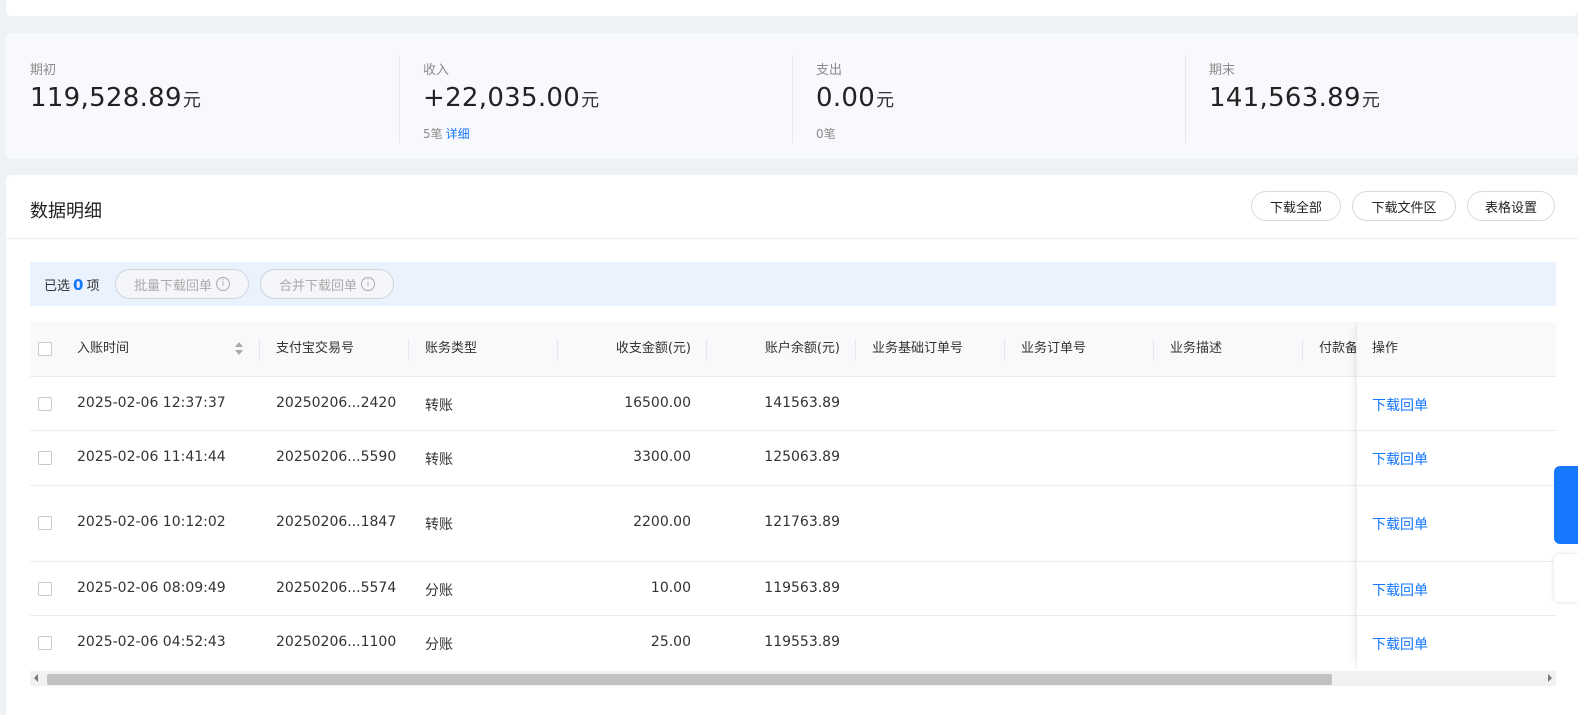  I want to click on stat-income-count: 5笔 详细, so click(446, 134).